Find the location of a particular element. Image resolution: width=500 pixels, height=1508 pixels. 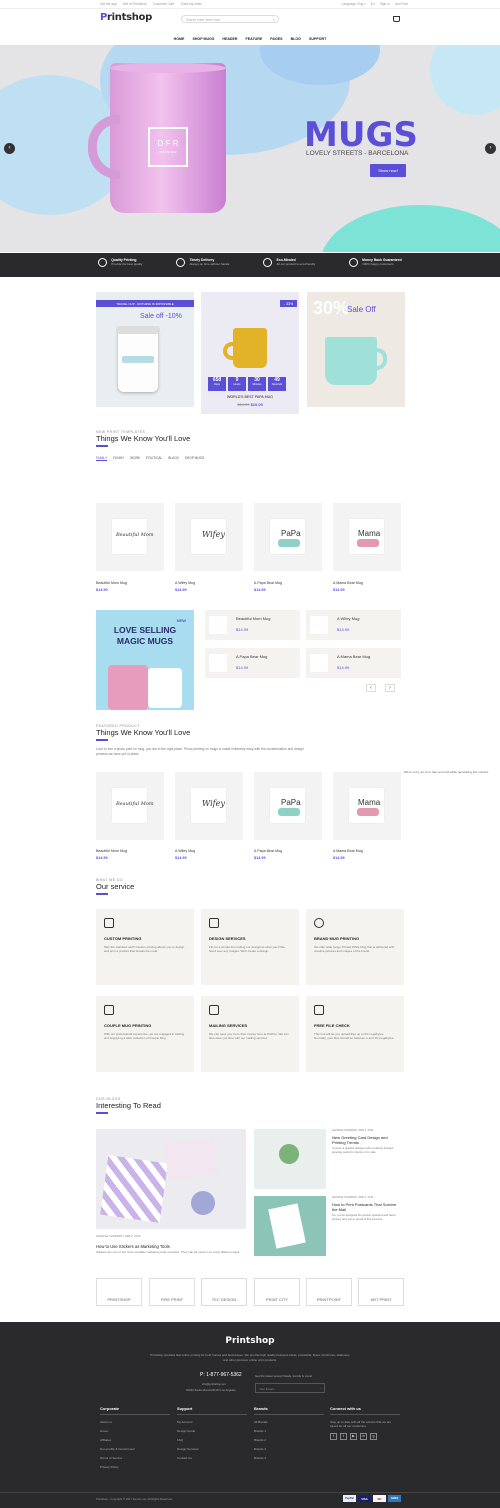

nav-item-shop-mugs: SHOP MUGS is located at coordinates (203, 40).